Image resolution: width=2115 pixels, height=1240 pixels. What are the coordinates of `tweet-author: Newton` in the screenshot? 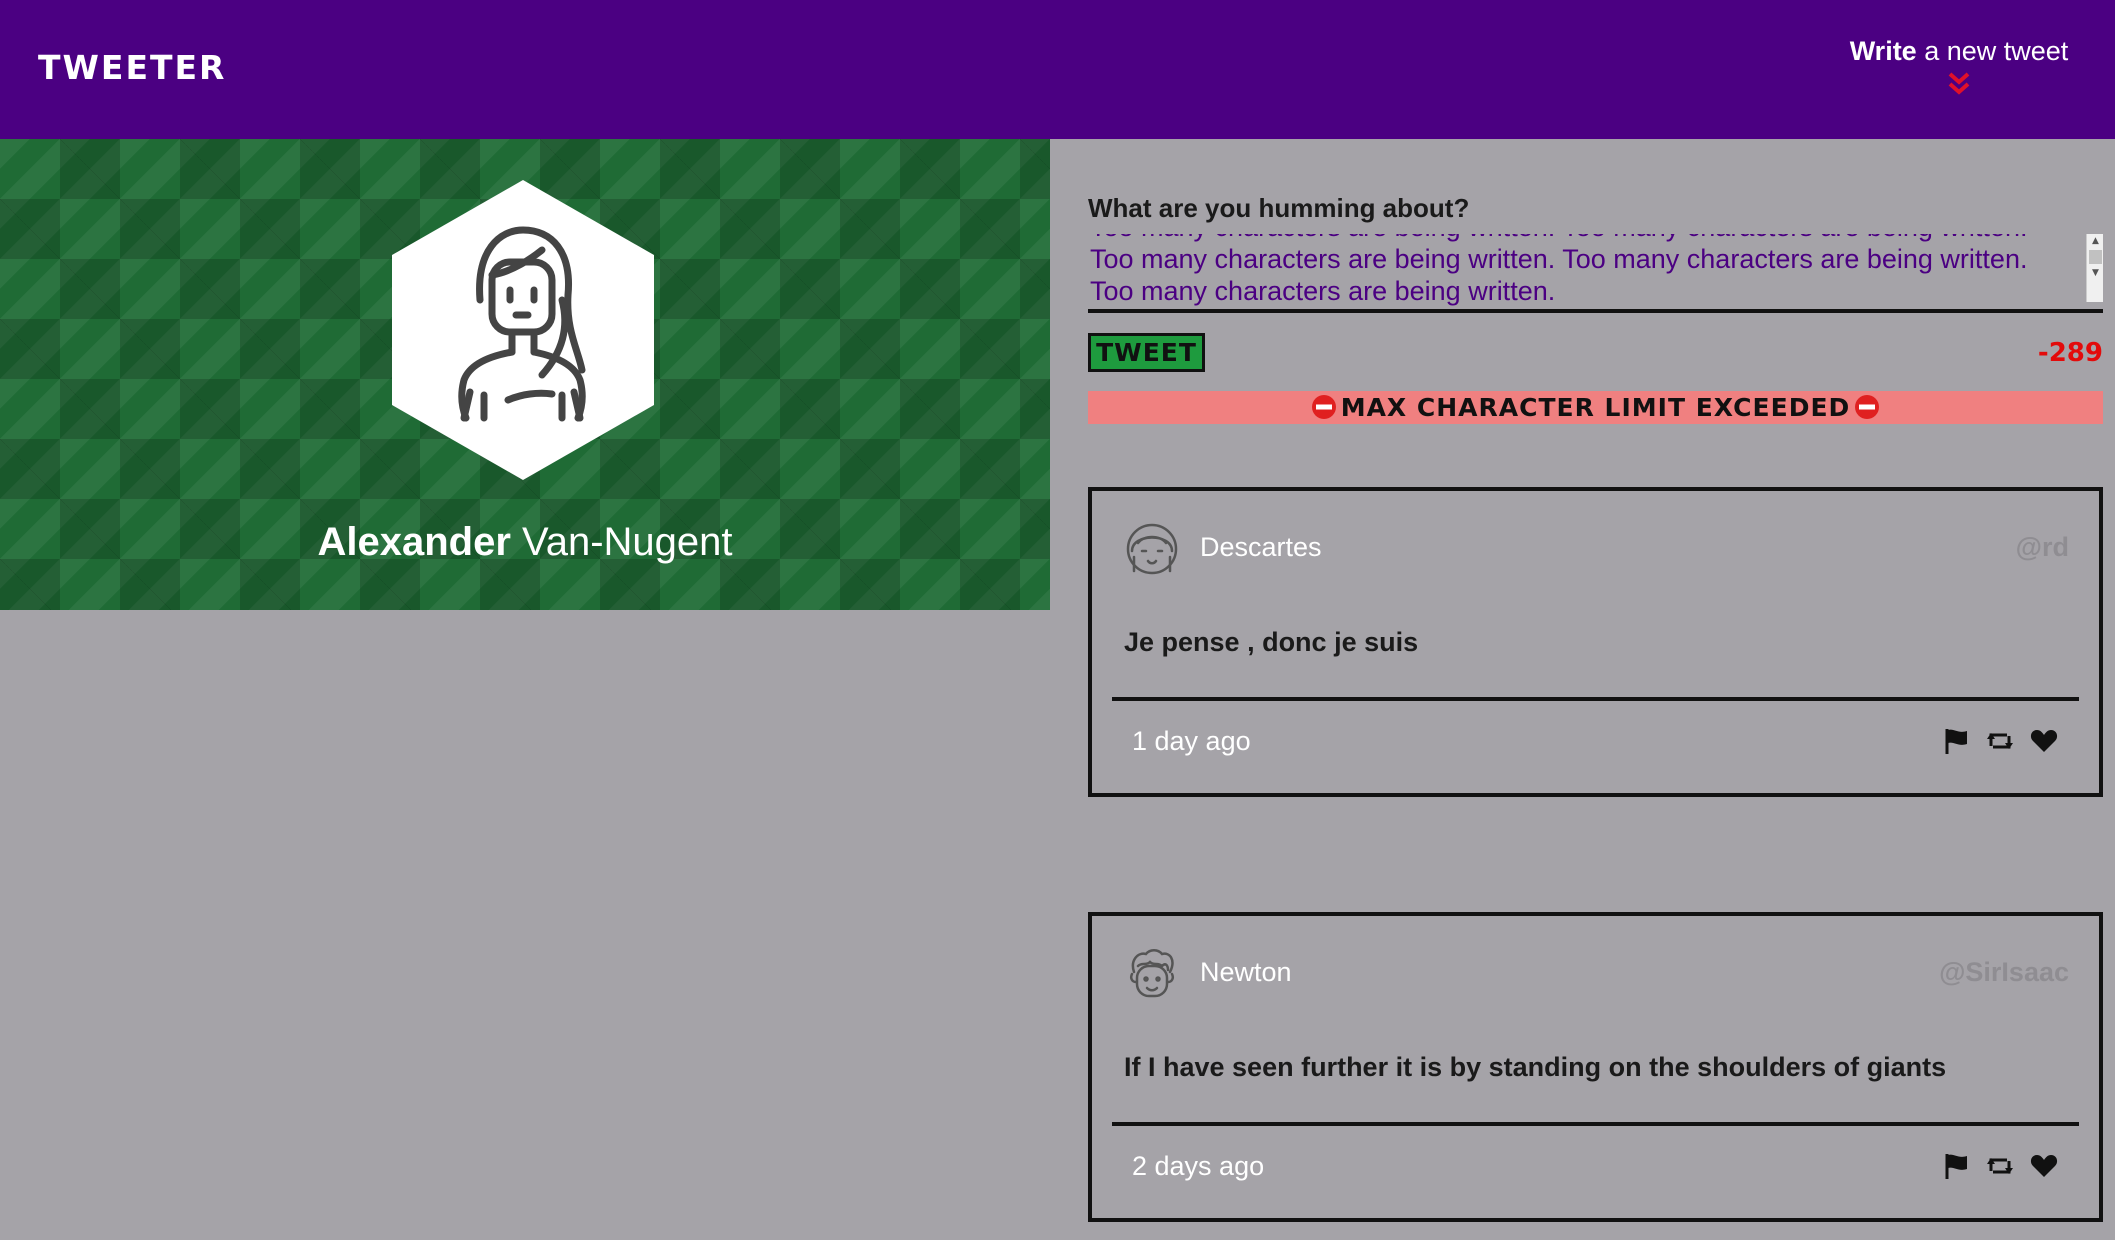 It's located at (1246, 972).